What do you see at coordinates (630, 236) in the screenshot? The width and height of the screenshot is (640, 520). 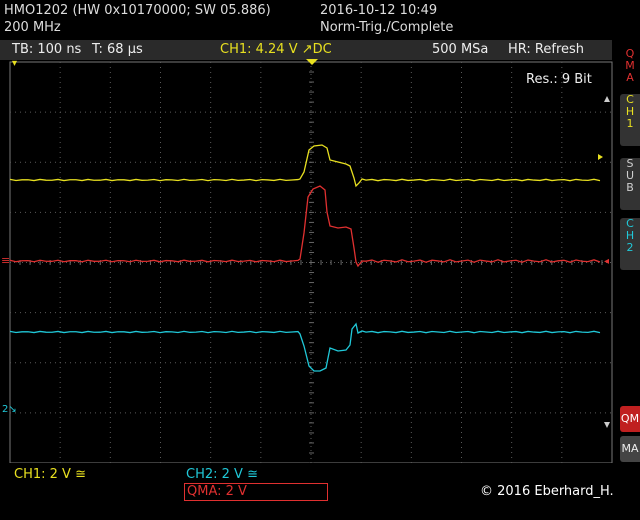 I see `tab-ch2-label: CH2` at bounding box center [630, 236].